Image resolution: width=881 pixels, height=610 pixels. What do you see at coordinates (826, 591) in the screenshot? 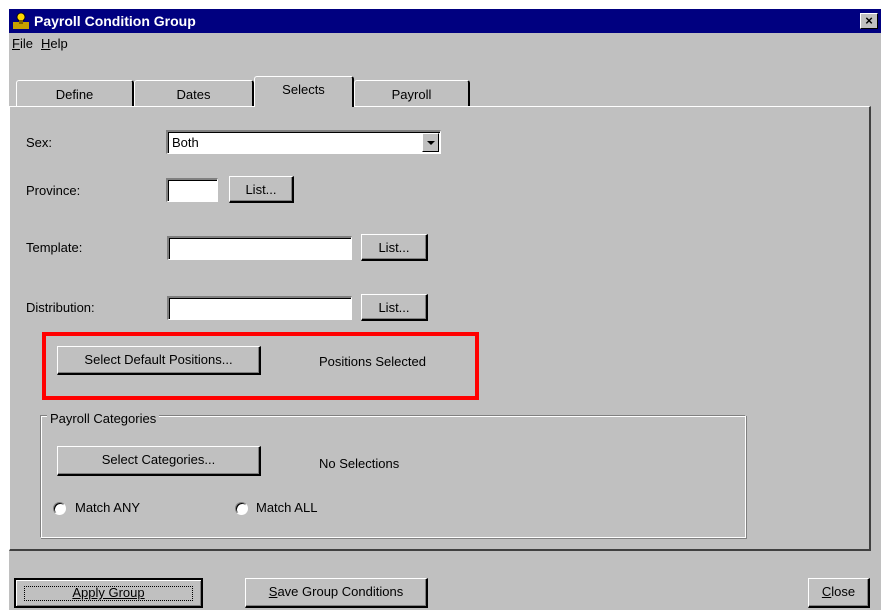
I see `close-accel: C` at bounding box center [826, 591].